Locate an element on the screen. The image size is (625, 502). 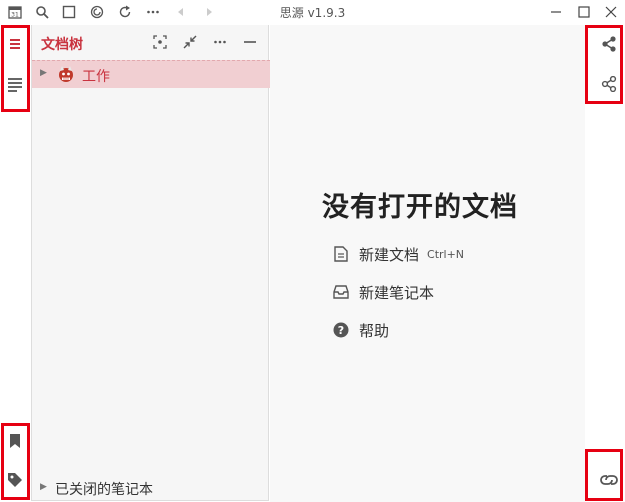
backlinks-icon is located at coordinates (609, 480).